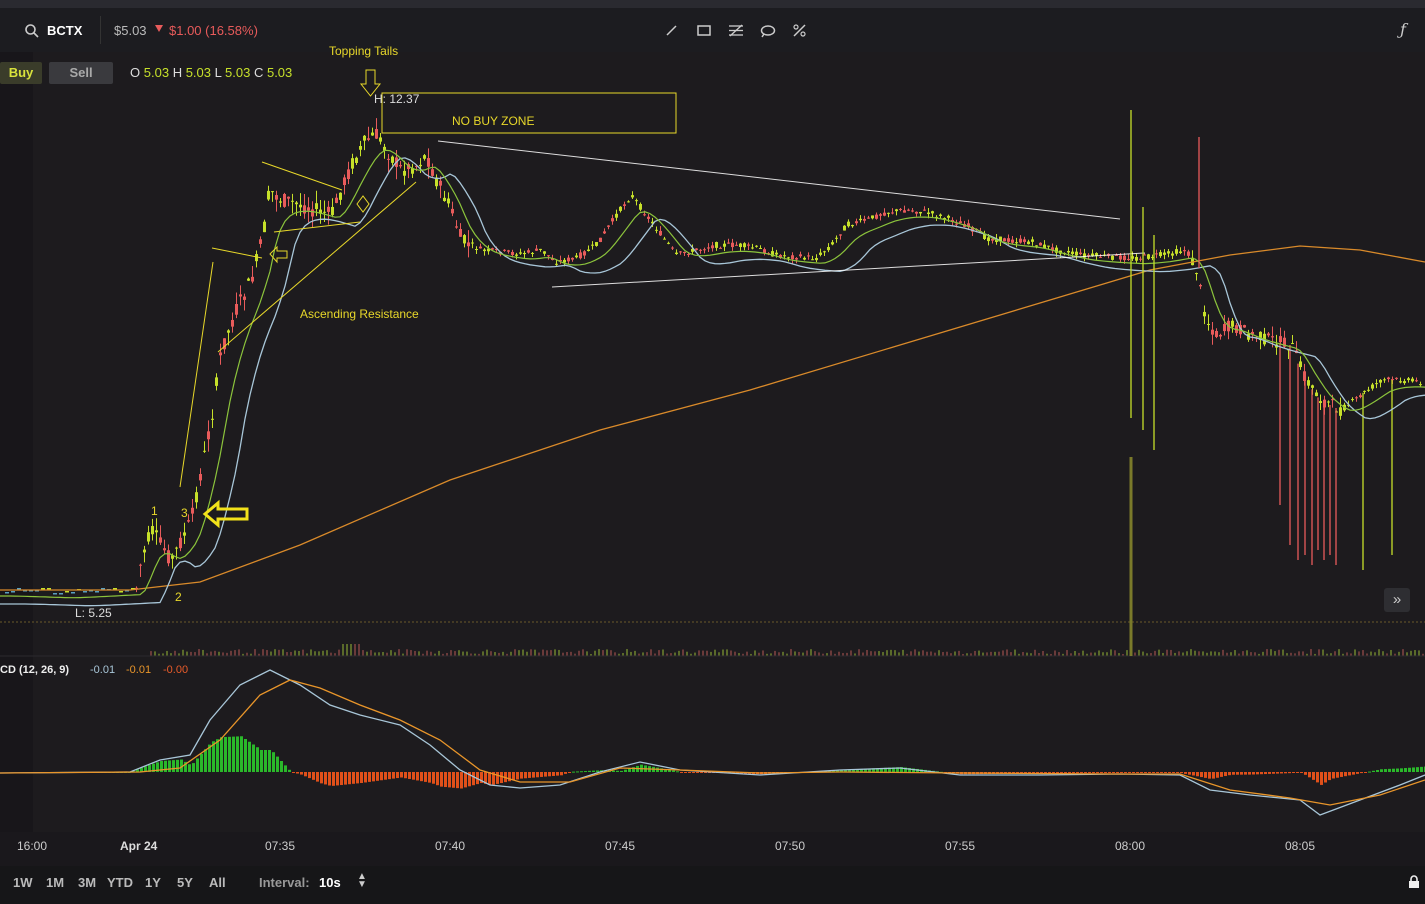 The image size is (1425, 904). What do you see at coordinates (362, 881) in the screenshot?
I see `interval-stepper-icon: ▲ ▼` at bounding box center [362, 881].